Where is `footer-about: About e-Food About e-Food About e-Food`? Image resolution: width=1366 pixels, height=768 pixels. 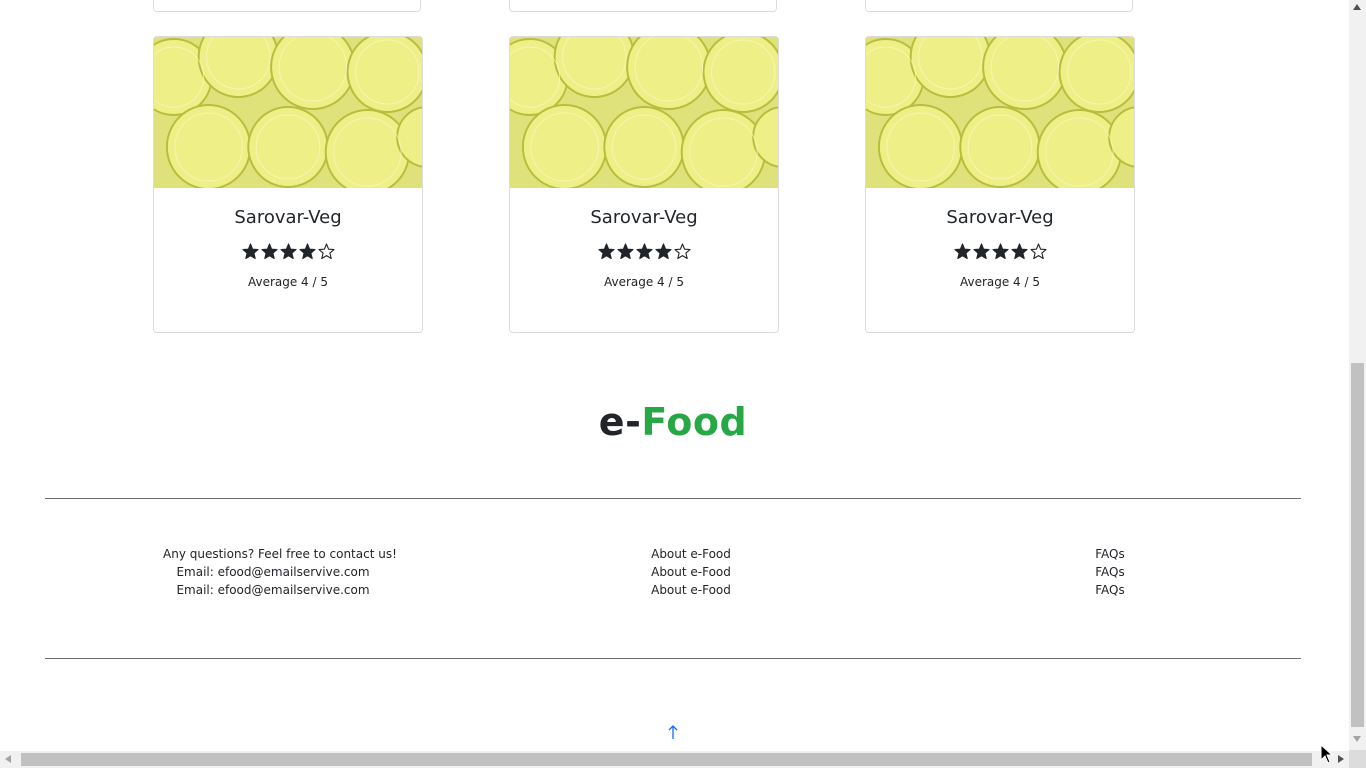 footer-about: About e-Food About e-Food About e-Food is located at coordinates (691, 572).